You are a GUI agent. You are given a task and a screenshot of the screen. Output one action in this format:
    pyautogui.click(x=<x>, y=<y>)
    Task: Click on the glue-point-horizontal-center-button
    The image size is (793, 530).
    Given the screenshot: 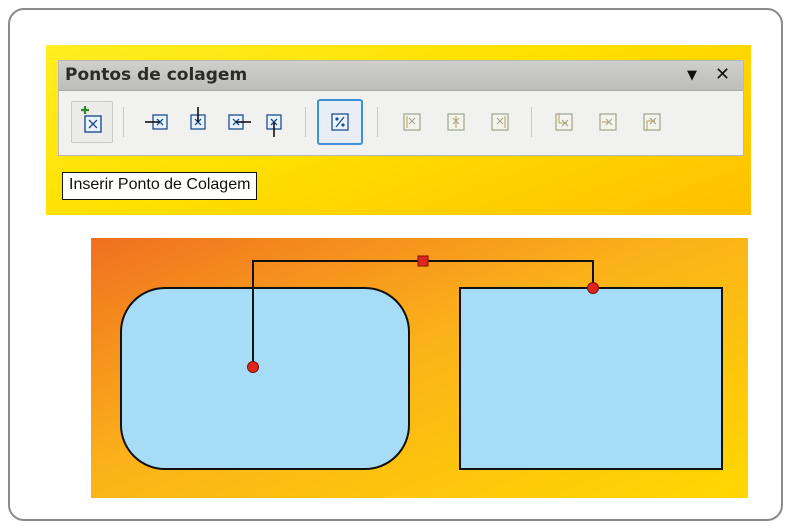 What is the action you would take?
    pyautogui.click(x=456, y=122)
    